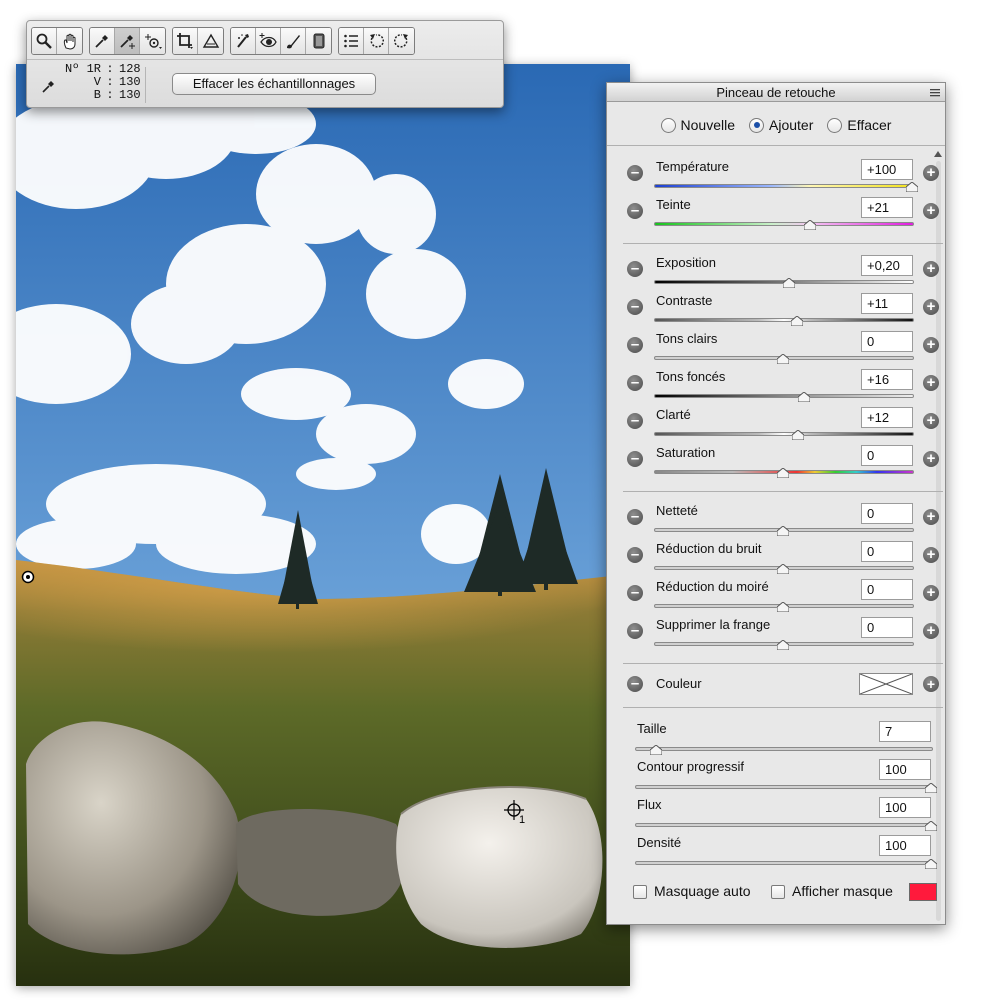 This screenshot has width=999, height=1000. What do you see at coordinates (243, 41) in the screenshot?
I see `spot-removal-tool-button` at bounding box center [243, 41].